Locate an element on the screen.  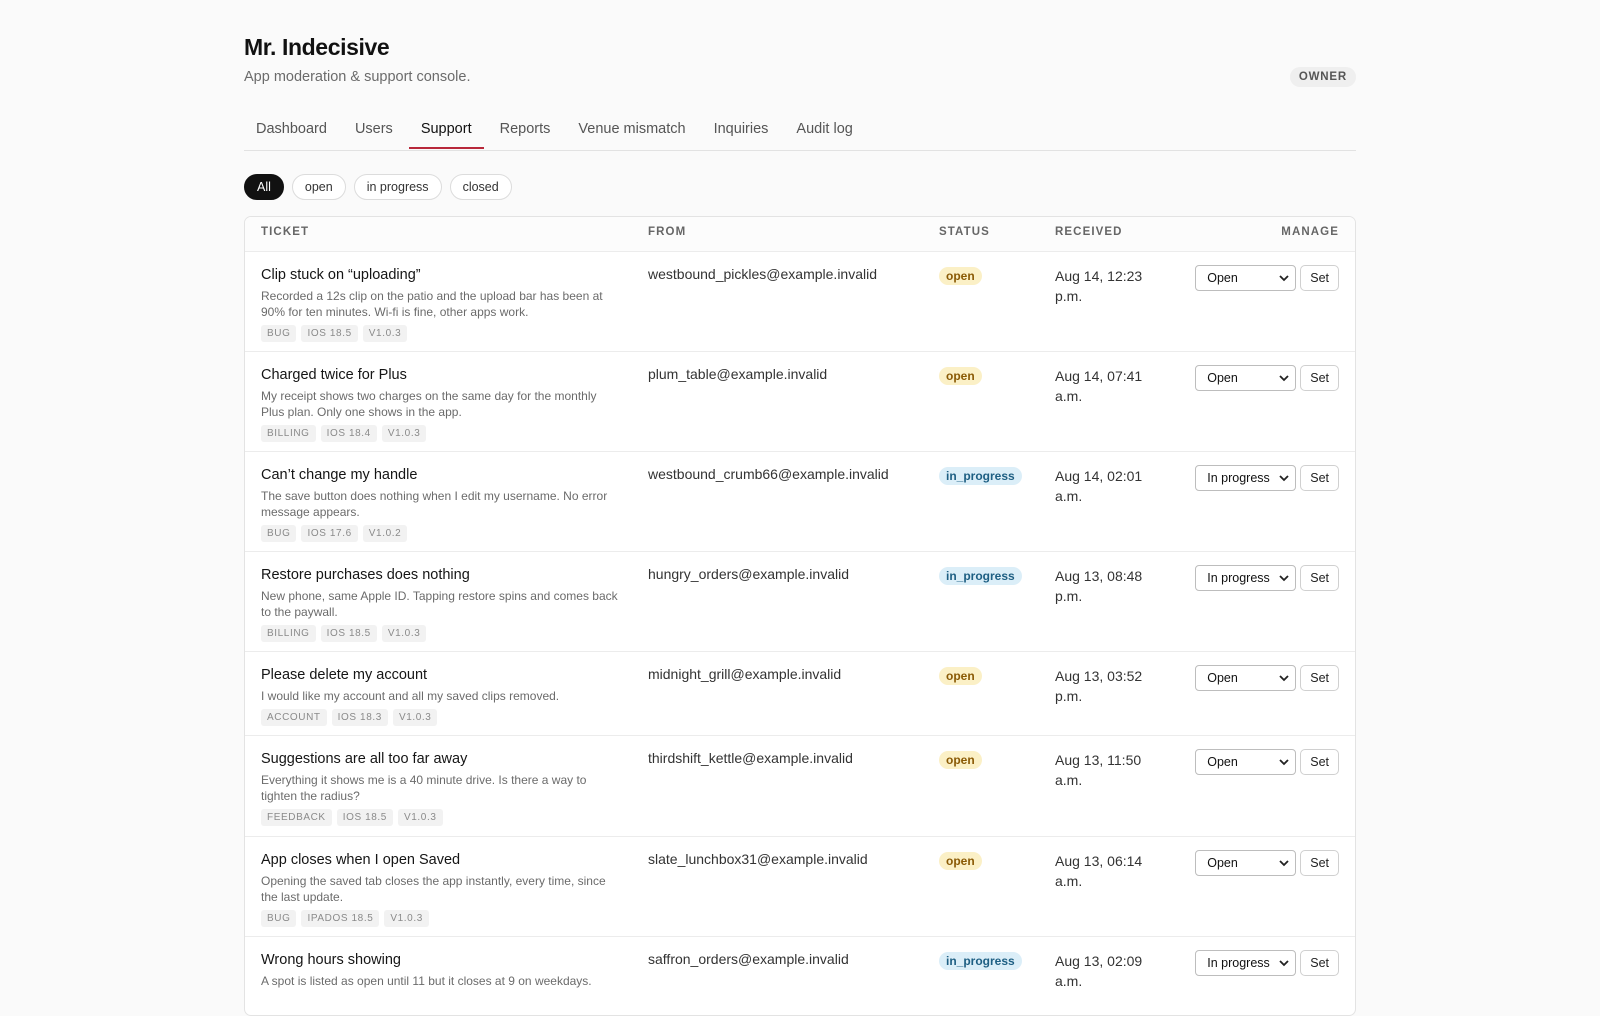
column-header-manage: MANAGE is located at coordinates (1310, 232).